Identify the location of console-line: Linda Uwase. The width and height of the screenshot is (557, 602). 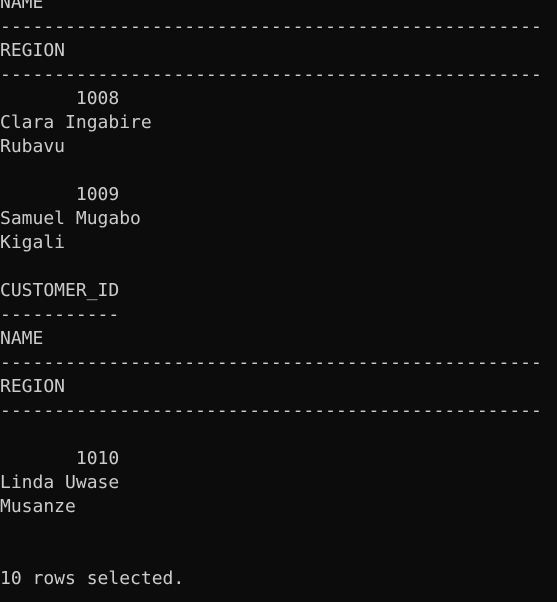
(60, 482).